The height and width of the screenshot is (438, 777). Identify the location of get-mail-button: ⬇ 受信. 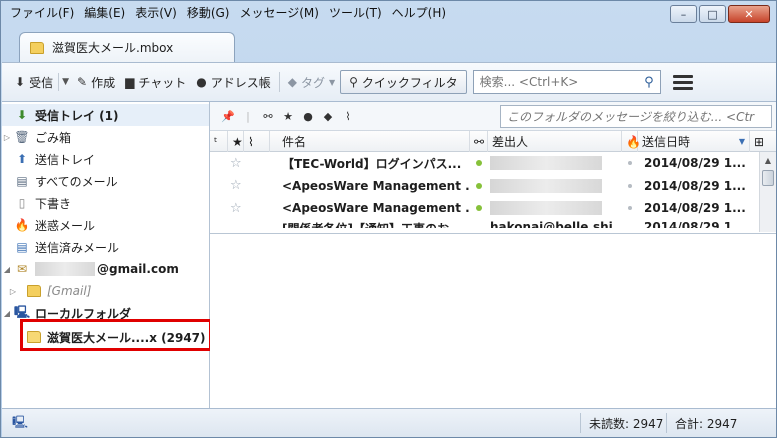
(34, 82).